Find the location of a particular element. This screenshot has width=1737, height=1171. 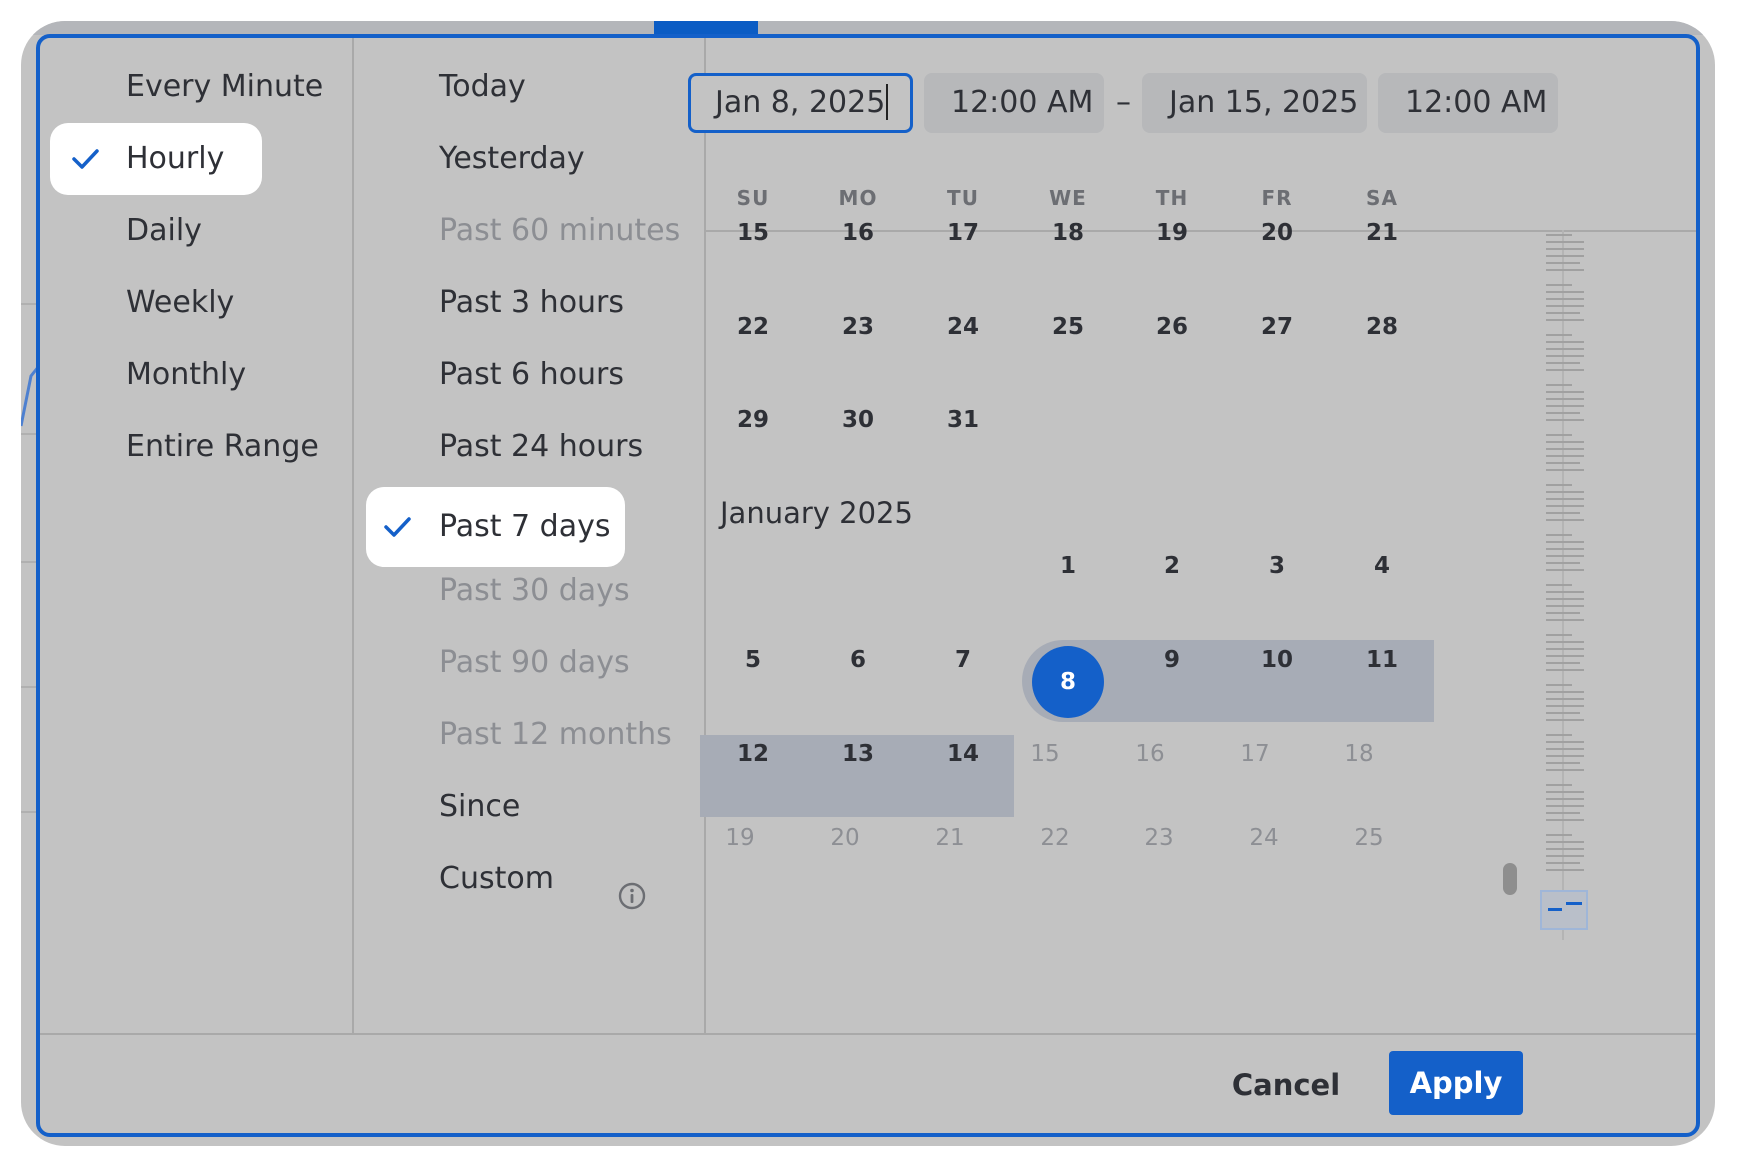

relative-option-label: Custom is located at coordinates (496, 878).